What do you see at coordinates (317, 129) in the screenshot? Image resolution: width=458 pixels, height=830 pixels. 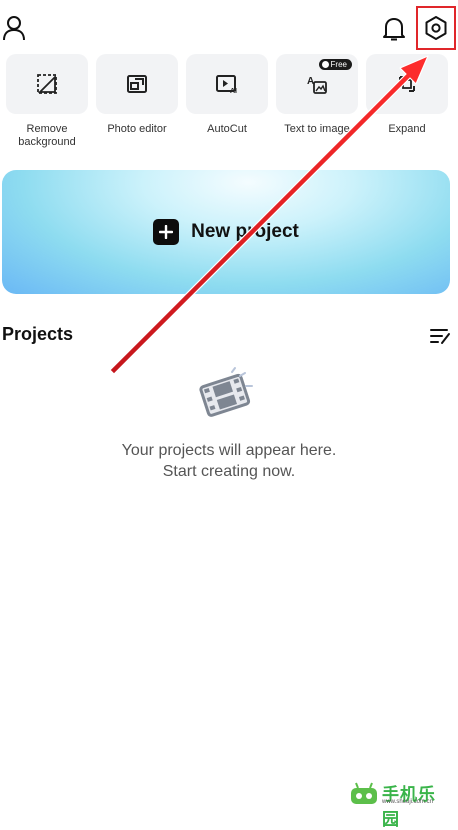 I see `tool-label: Text to image` at bounding box center [317, 129].